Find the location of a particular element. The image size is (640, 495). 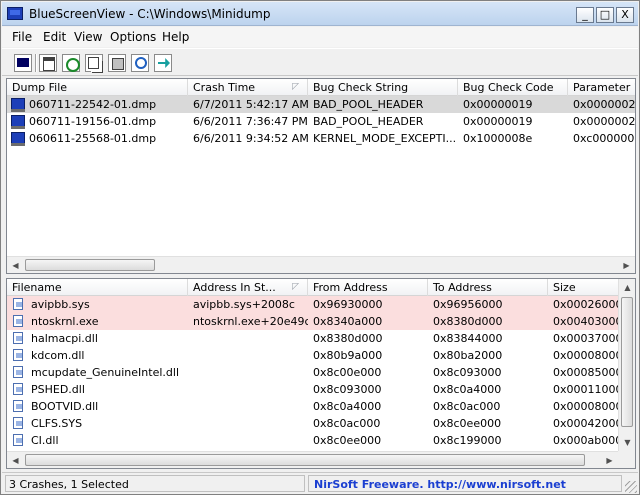

menu-view: View is located at coordinates (88, 37).